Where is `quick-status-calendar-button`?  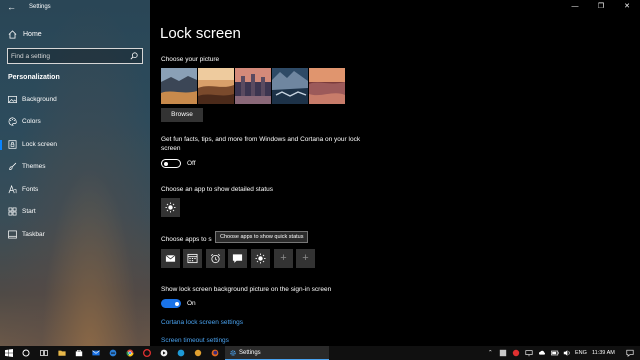
quick-status-calendar-button is located at coordinates (192, 258).